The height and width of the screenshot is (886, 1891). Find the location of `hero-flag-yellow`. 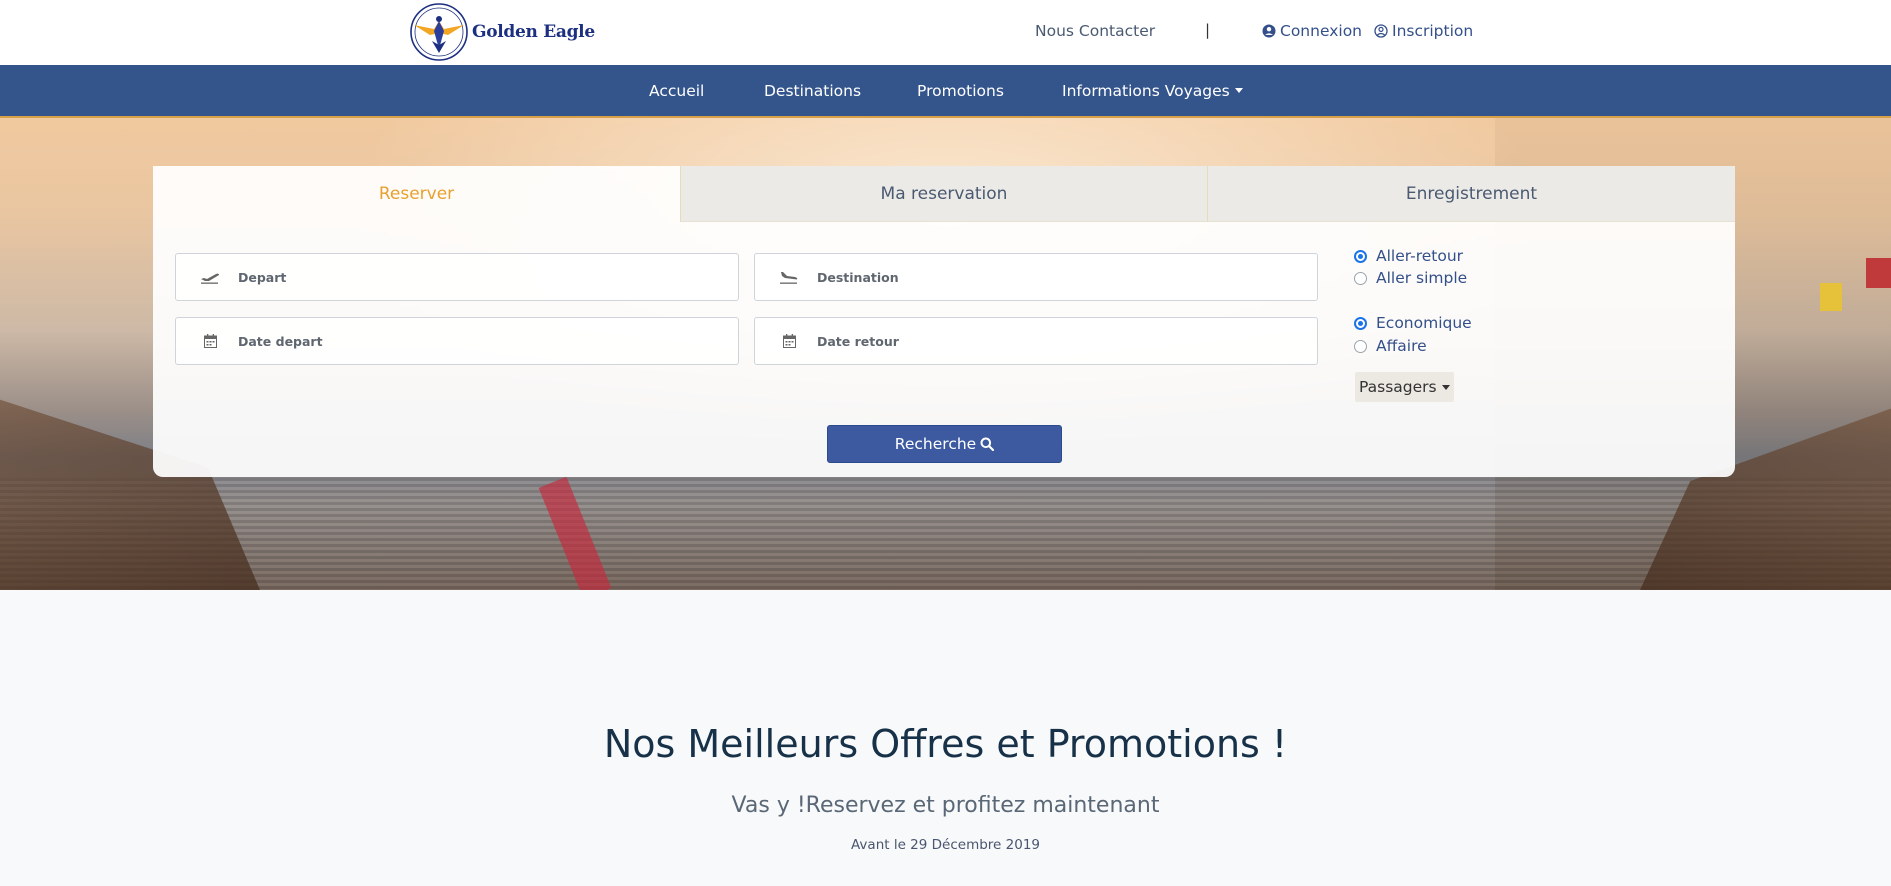

hero-flag-yellow is located at coordinates (1831, 297).